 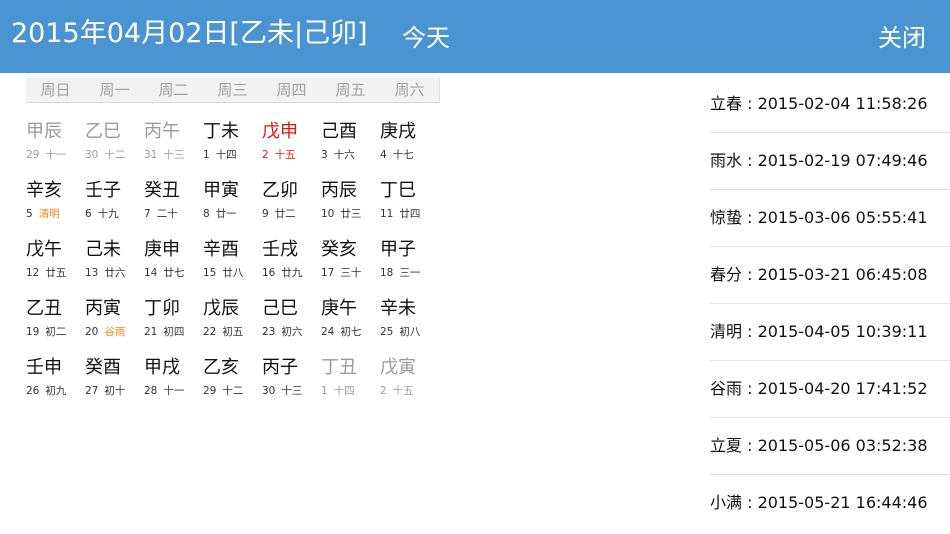 What do you see at coordinates (151, 391) in the screenshot?
I see `day-number: 28` at bounding box center [151, 391].